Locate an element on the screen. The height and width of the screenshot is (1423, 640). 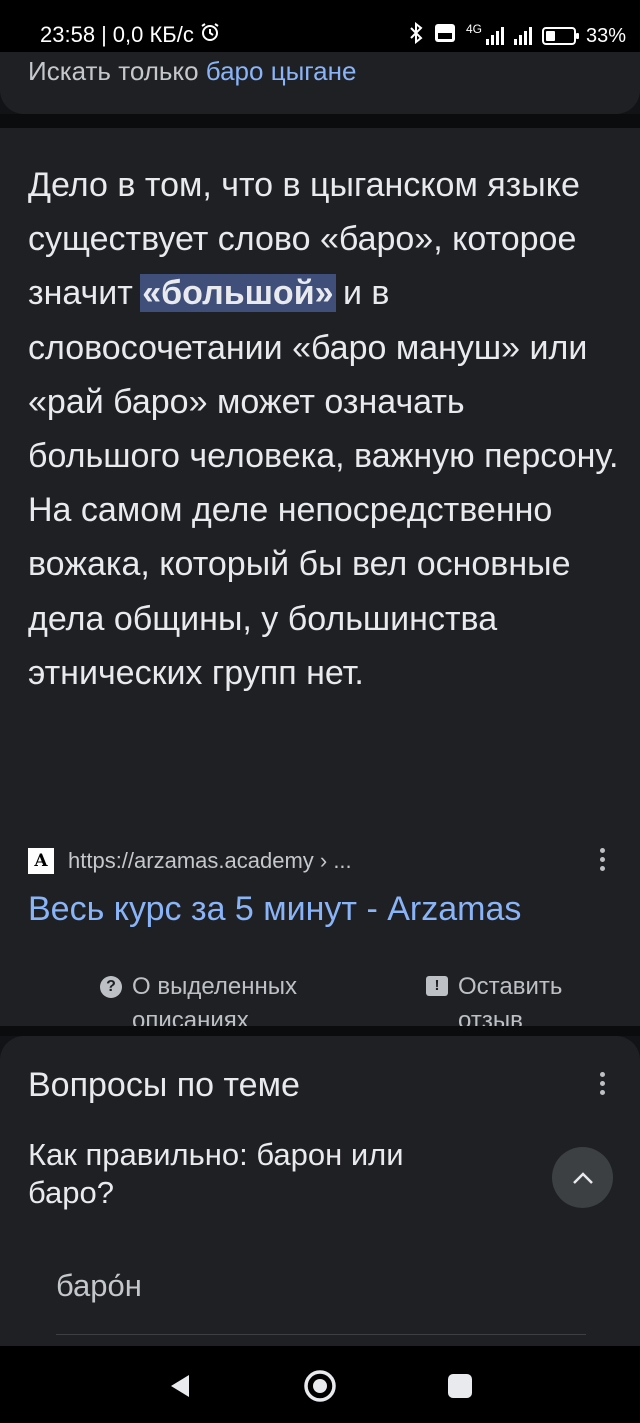
about-snippets-button: ? О выделенных описаниях is located at coordinates (211, 998).